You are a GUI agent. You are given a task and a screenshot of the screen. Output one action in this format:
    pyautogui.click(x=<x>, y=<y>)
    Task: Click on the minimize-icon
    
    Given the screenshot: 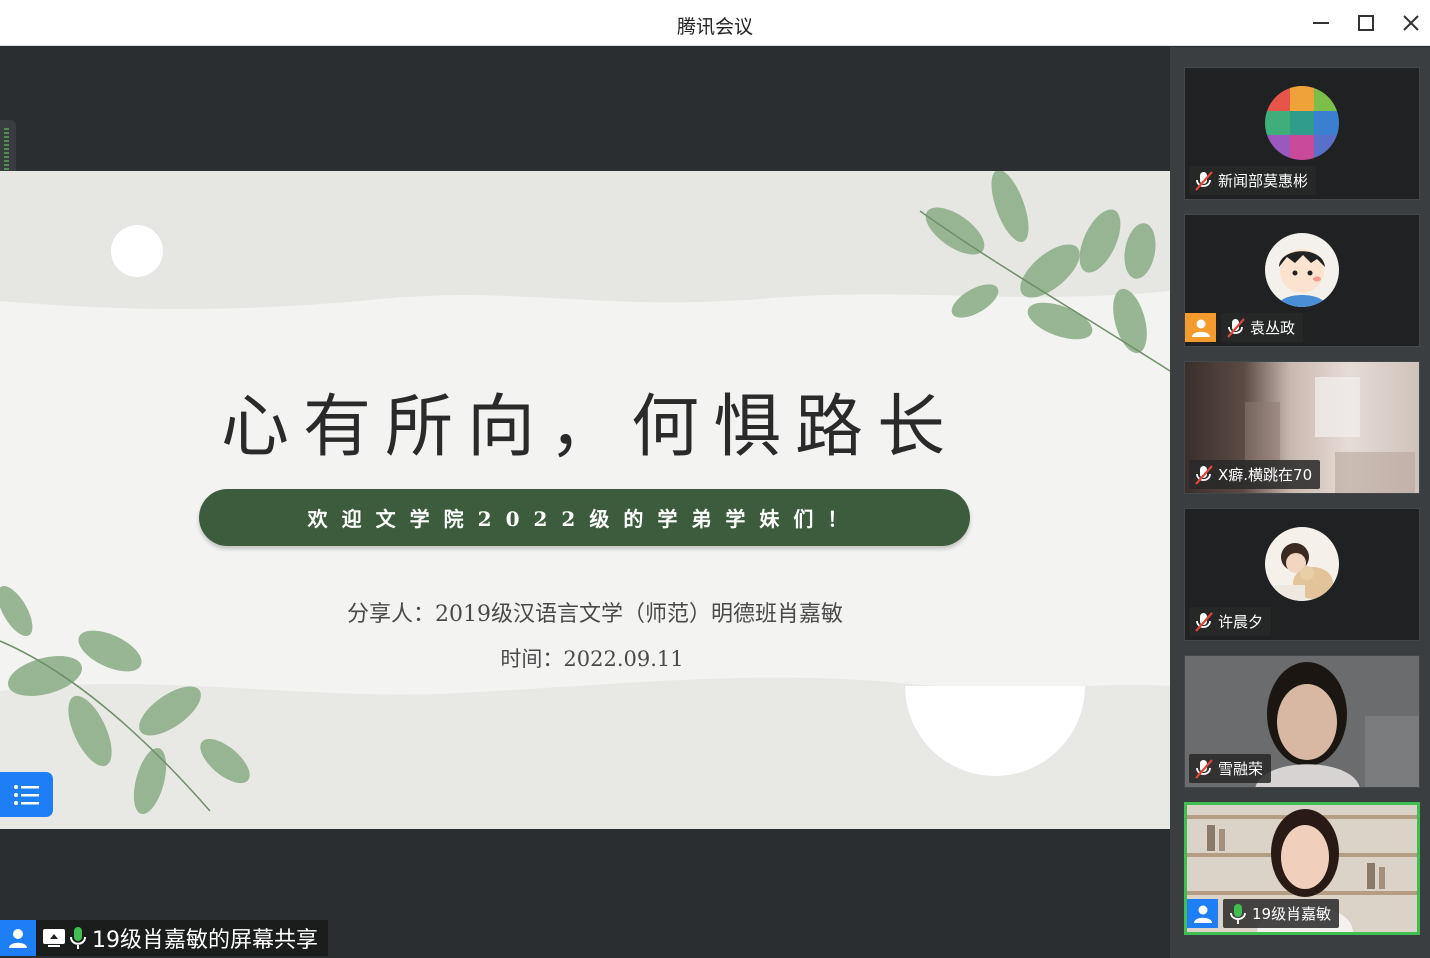 What is the action you would take?
    pyautogui.click(x=1321, y=23)
    